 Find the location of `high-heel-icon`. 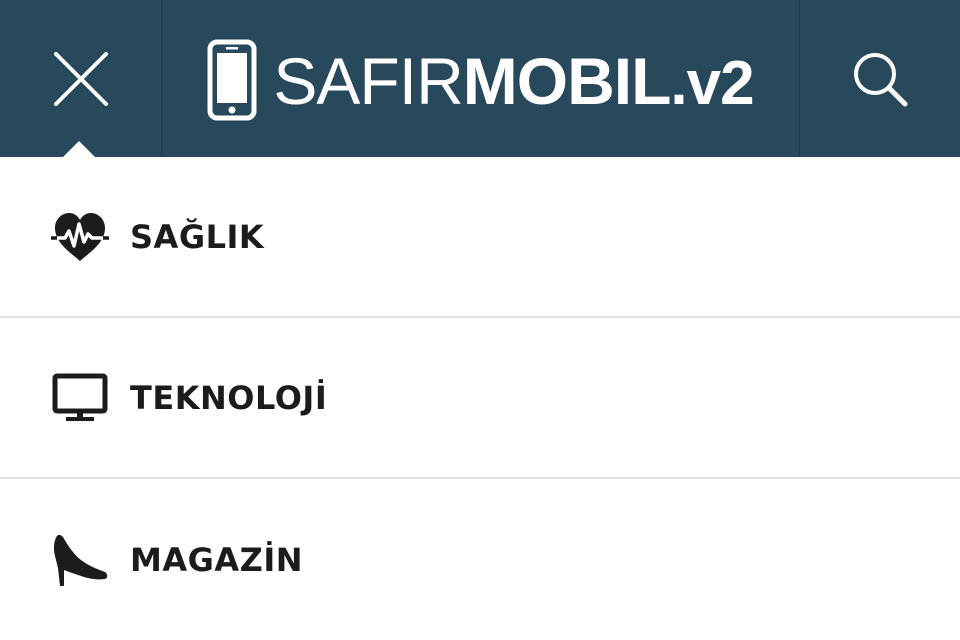

high-heel-icon is located at coordinates (80, 560).